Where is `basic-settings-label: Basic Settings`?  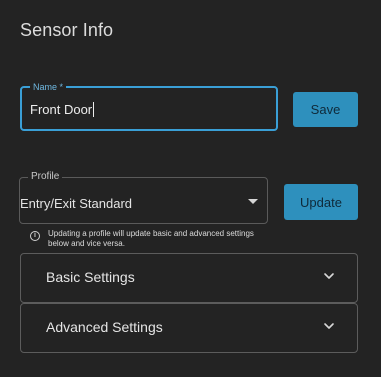 basic-settings-label: Basic Settings is located at coordinates (90, 277).